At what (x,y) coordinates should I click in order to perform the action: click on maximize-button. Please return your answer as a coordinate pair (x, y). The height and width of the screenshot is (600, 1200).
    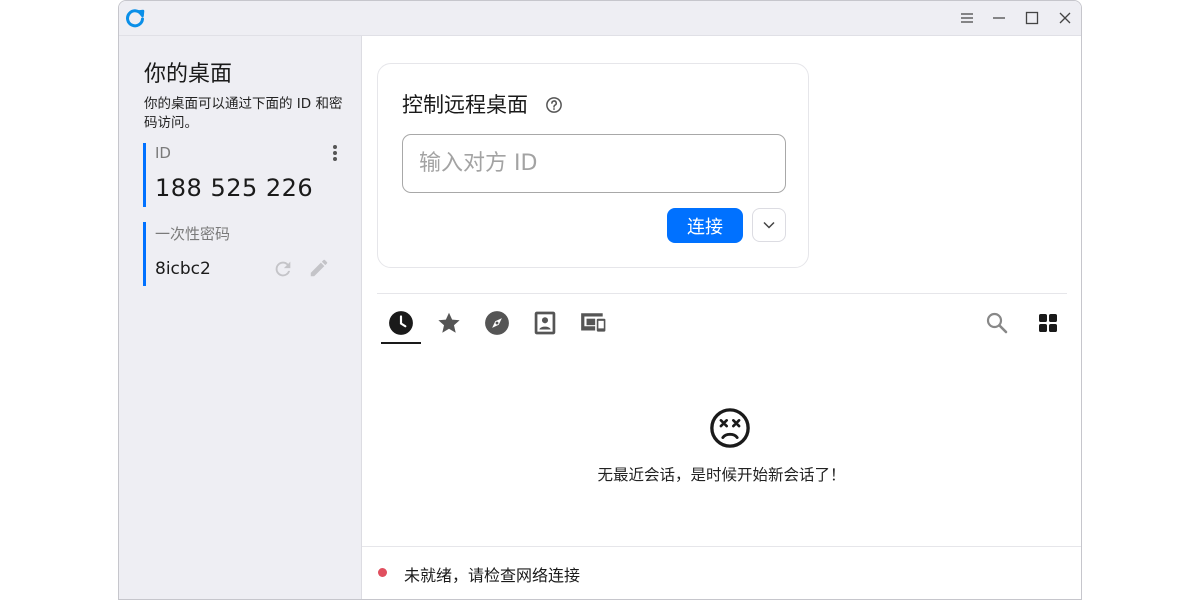
    Looking at the image, I should click on (1032, 18).